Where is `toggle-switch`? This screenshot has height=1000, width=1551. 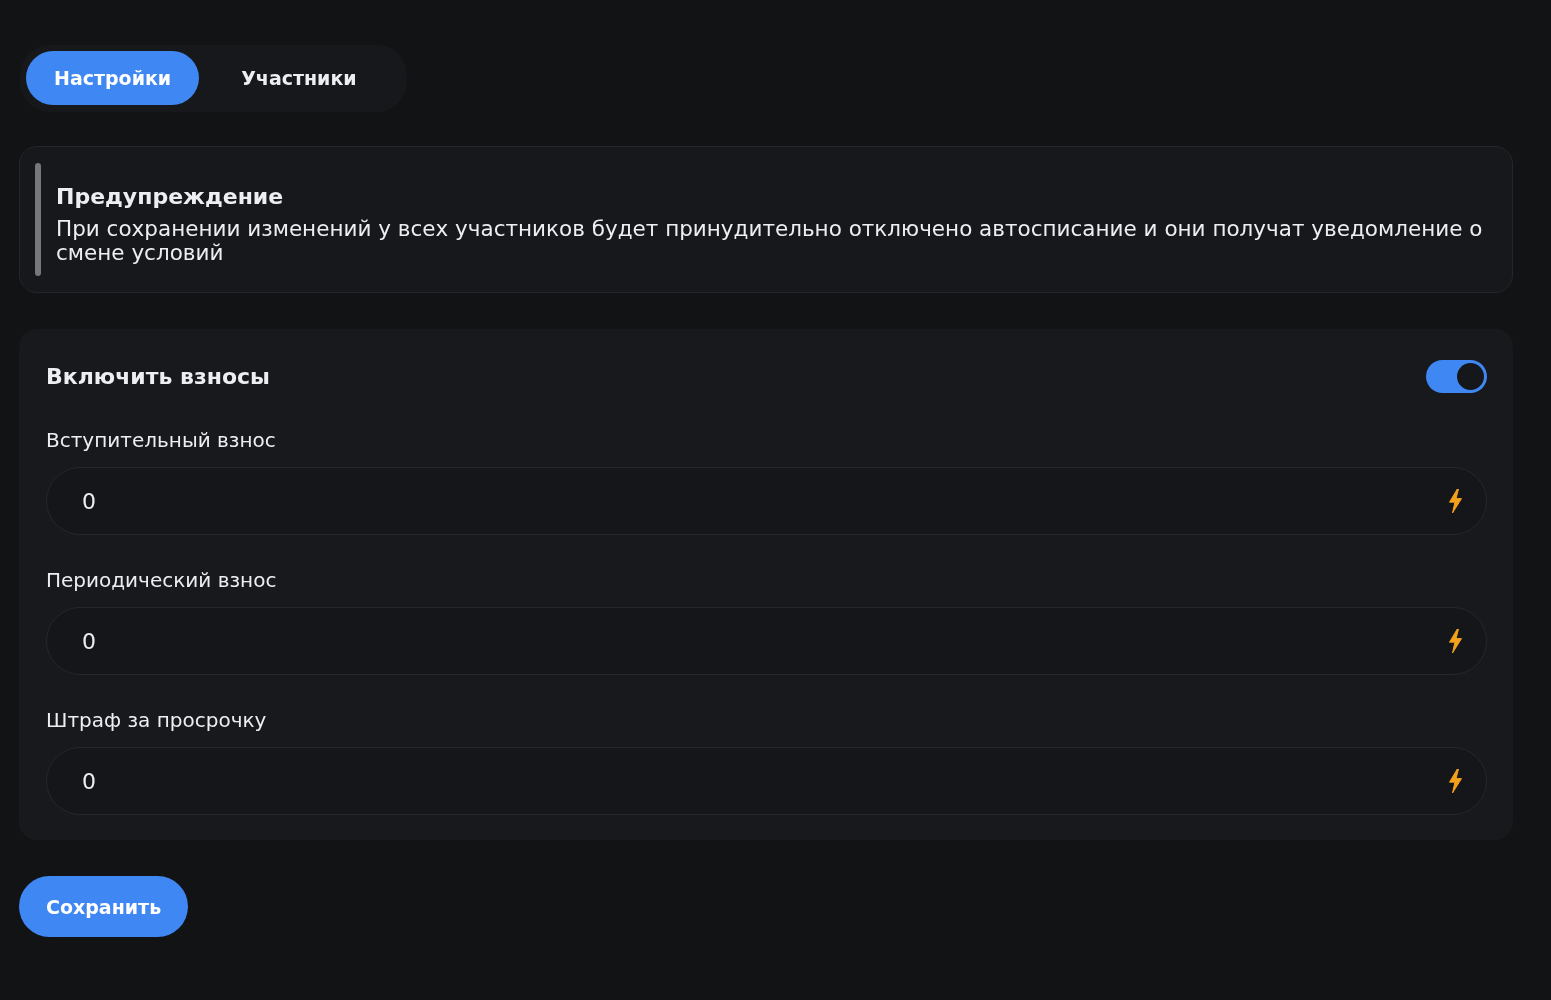
toggle-switch is located at coordinates (1456, 376).